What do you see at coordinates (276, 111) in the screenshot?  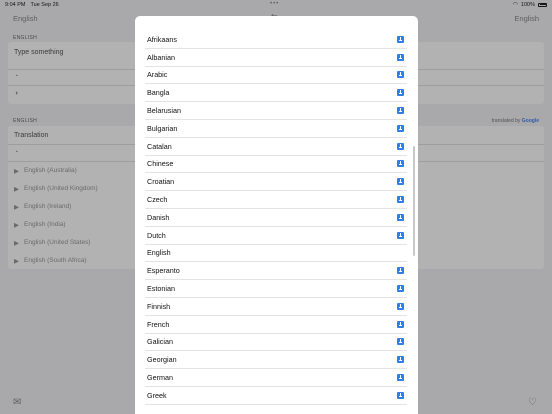 I see `language-row: Belarusian` at bounding box center [276, 111].